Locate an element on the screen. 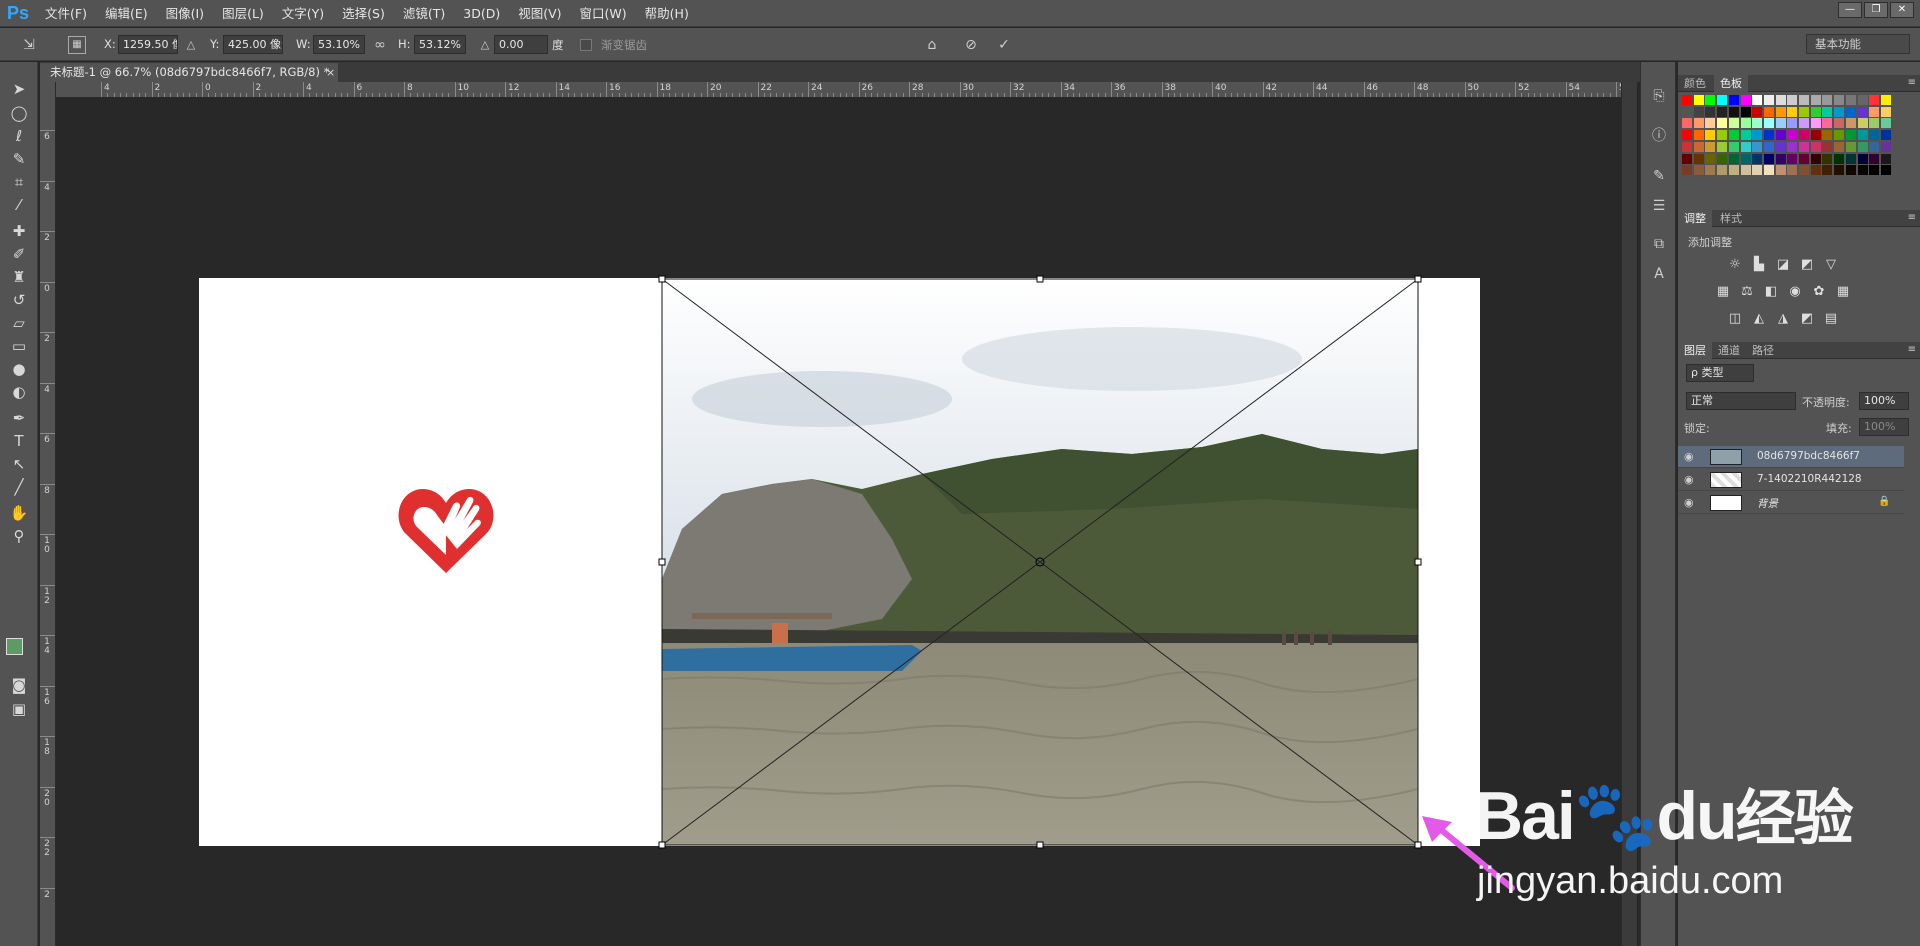 The image size is (1920, 946). exposure-icon: ◩ is located at coordinates (1807, 265).